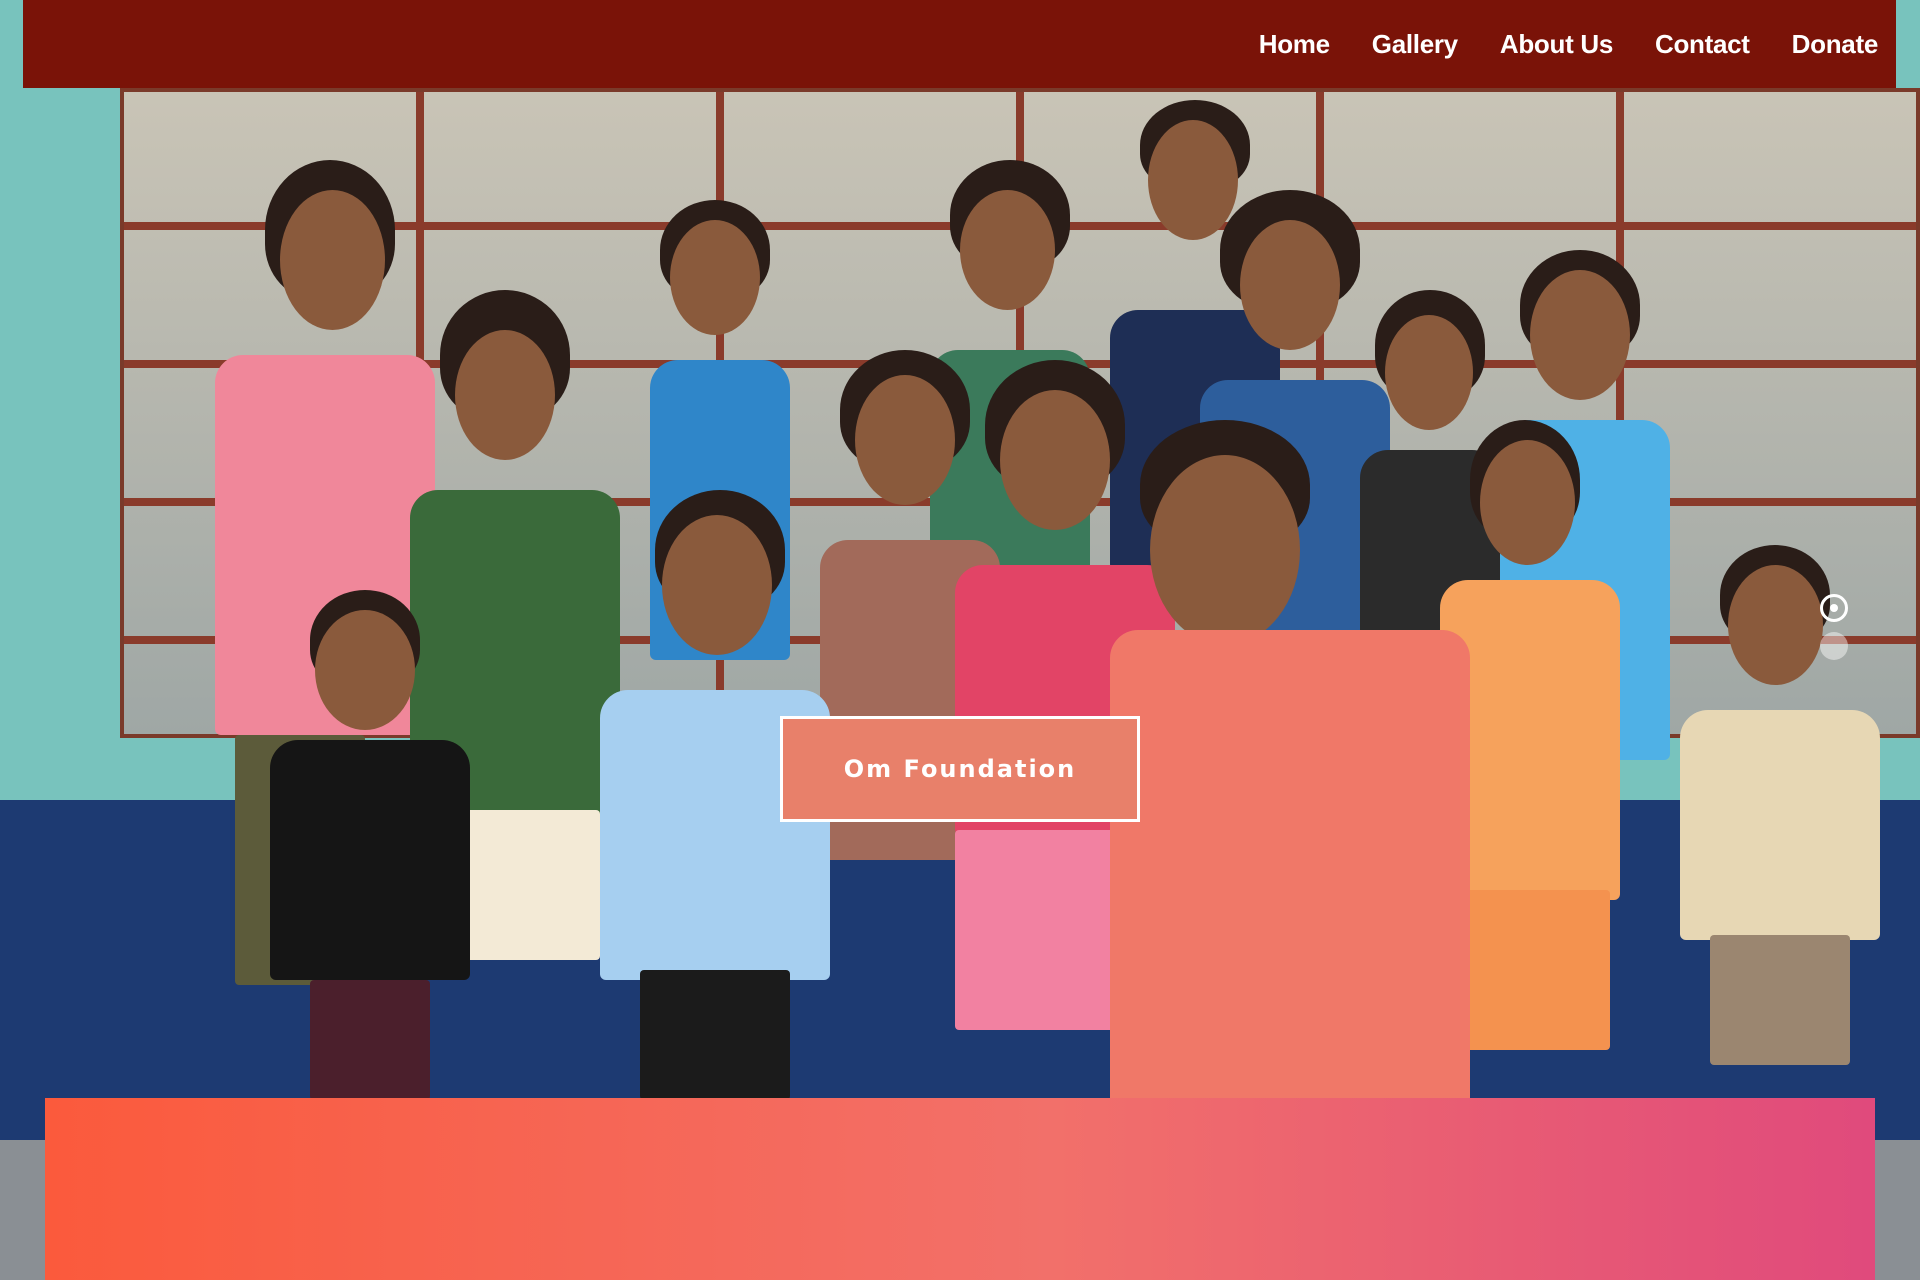 The height and width of the screenshot is (1280, 1920). What do you see at coordinates (1702, 44) in the screenshot?
I see `nav-link-contact: Contact` at bounding box center [1702, 44].